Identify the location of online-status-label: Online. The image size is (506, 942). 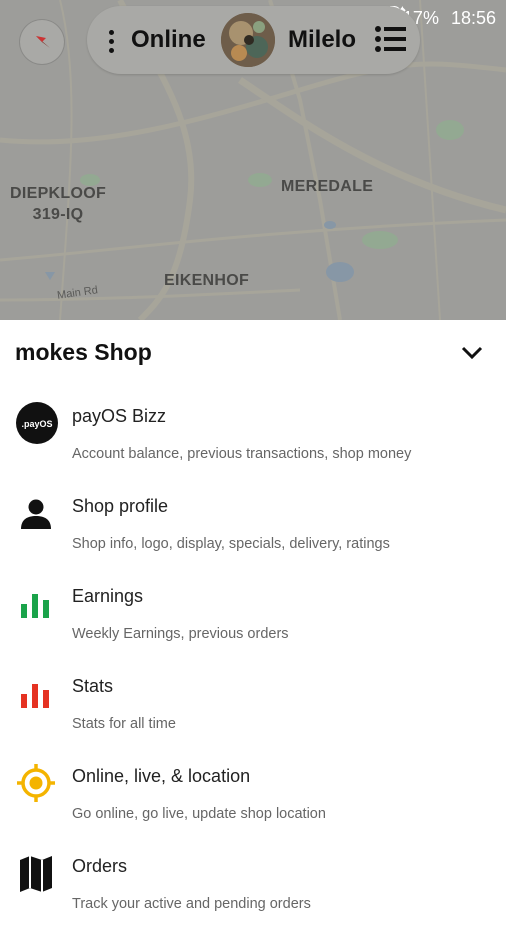
(168, 40).